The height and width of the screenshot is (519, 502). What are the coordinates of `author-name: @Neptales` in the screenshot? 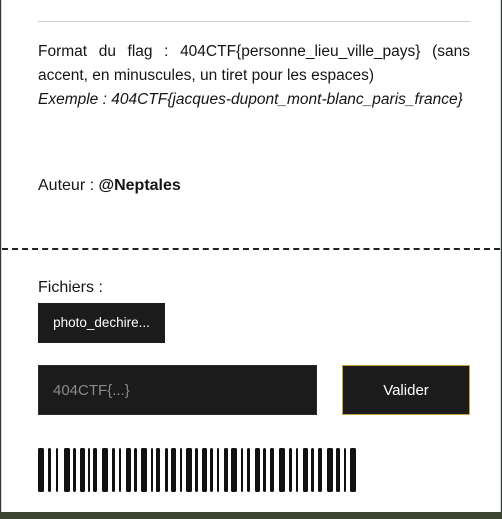 It's located at (139, 185).